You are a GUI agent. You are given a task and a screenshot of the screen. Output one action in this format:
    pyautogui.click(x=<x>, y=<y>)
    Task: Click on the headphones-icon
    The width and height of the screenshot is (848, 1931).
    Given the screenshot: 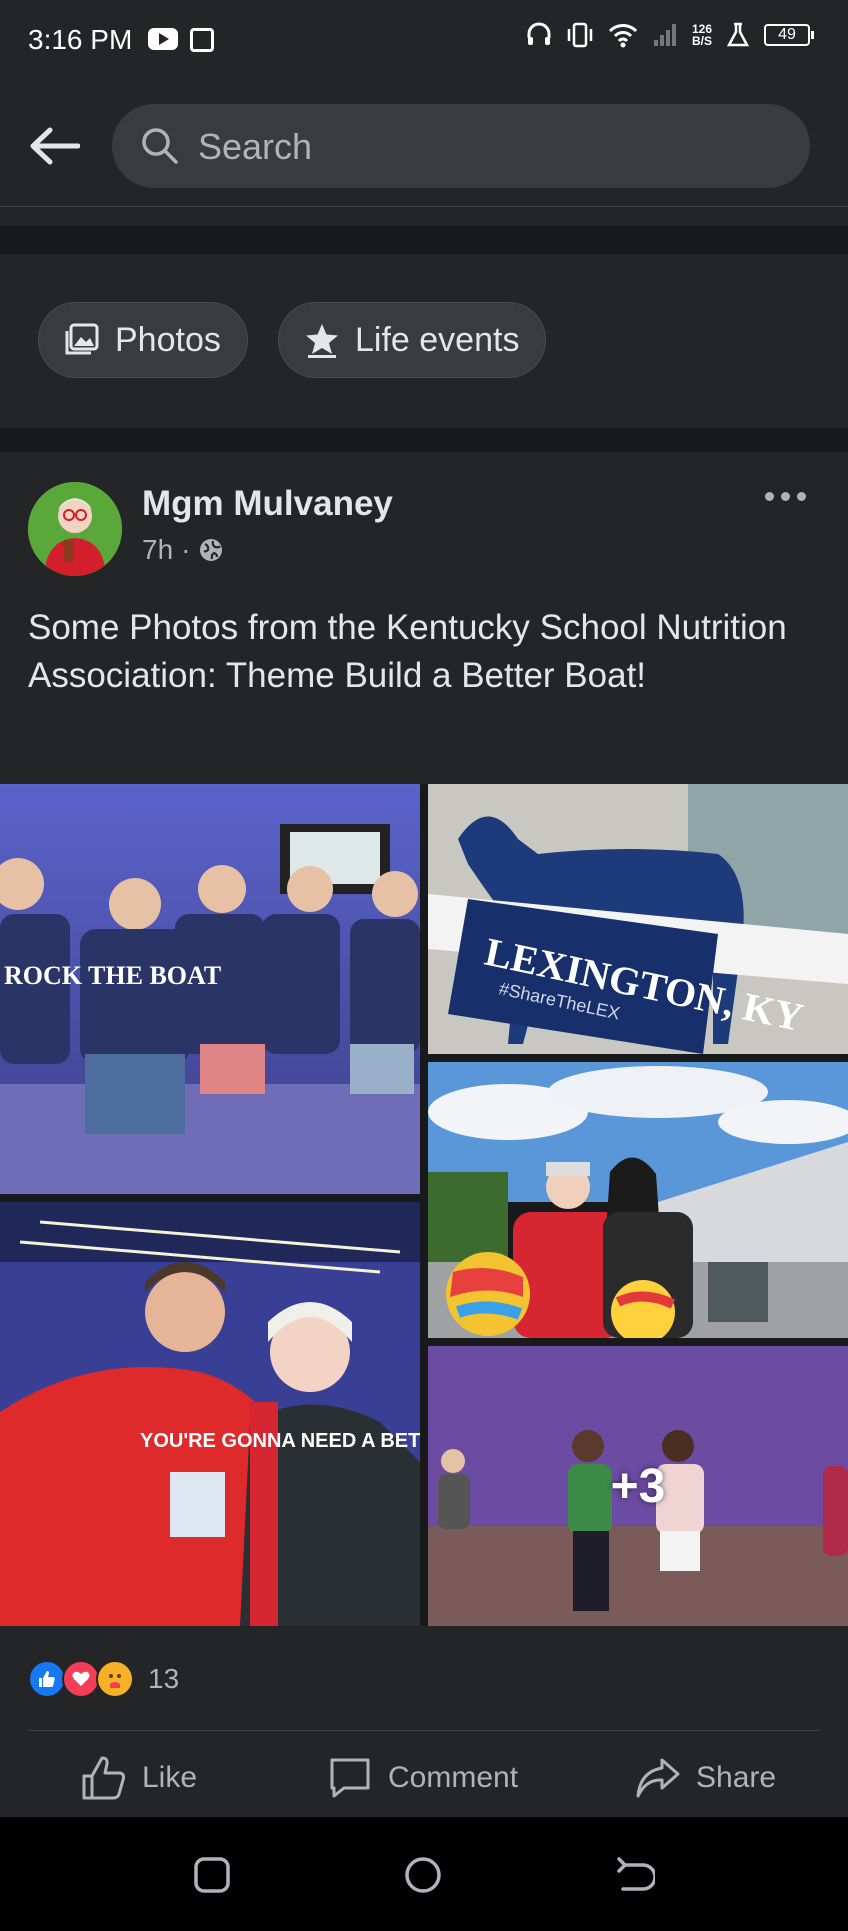 What is the action you would take?
    pyautogui.click(x=539, y=33)
    